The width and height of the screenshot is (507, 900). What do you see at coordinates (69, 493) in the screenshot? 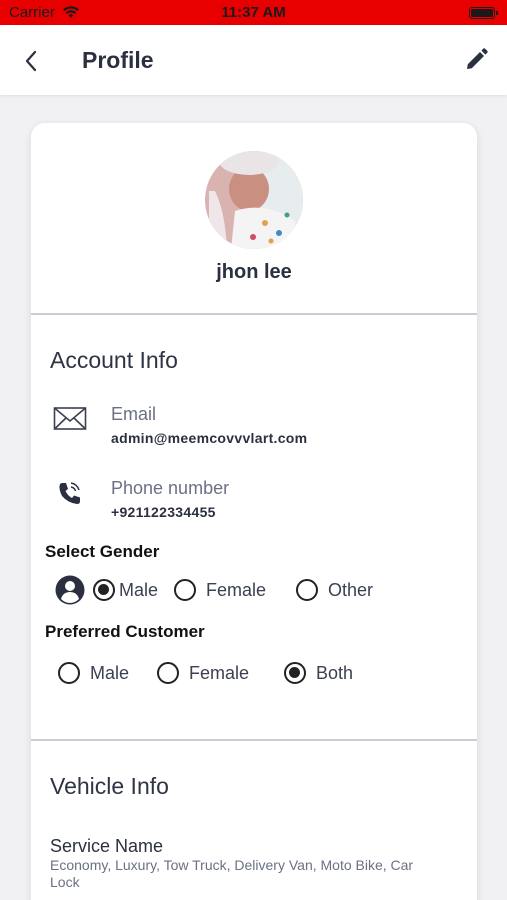
I see `phone-icon` at bounding box center [69, 493].